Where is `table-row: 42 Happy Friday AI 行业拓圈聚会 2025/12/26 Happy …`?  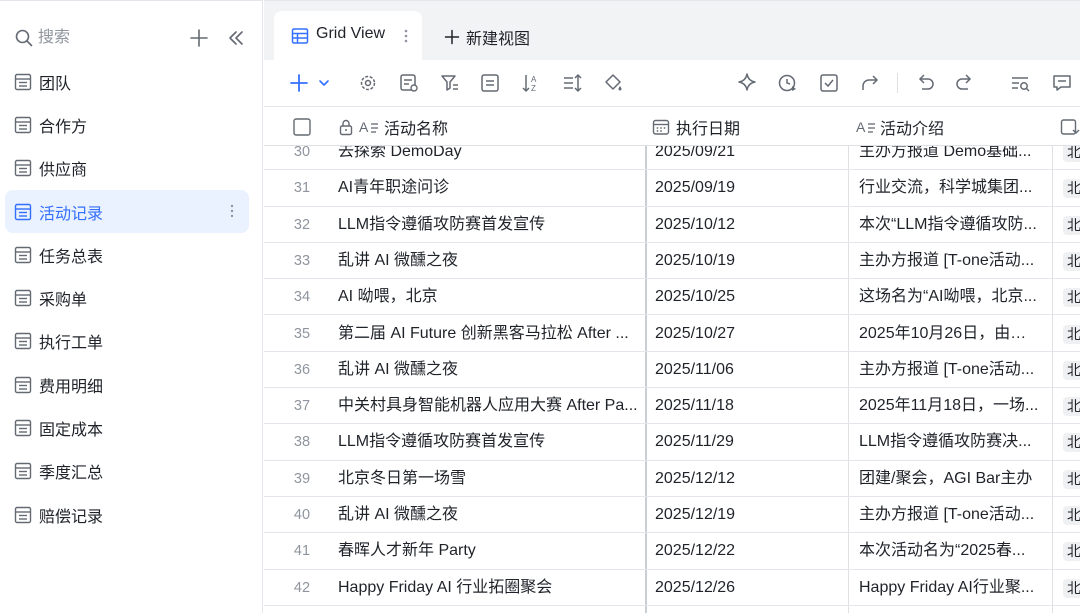
table-row: 42 Happy Friday AI 行业拓圈聚会 2025/12/26 Happy … is located at coordinates (672, 588).